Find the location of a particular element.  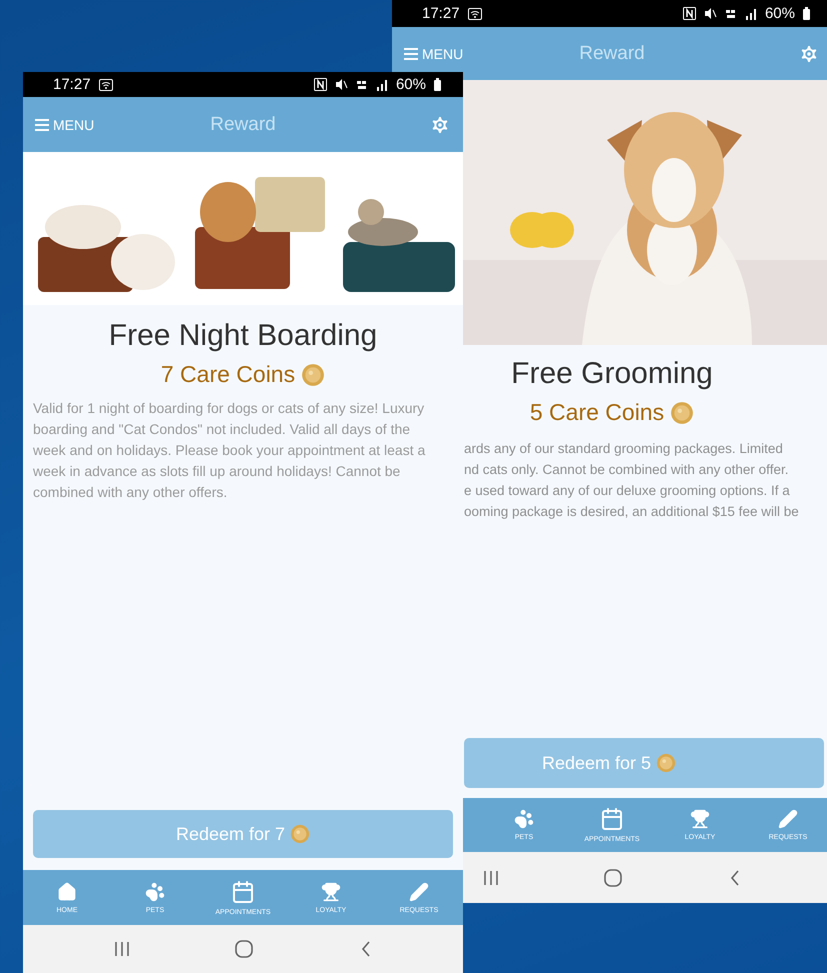

description-line: nd cats only. Cannot be combined with any other offer. is located at coordinates (627, 470).